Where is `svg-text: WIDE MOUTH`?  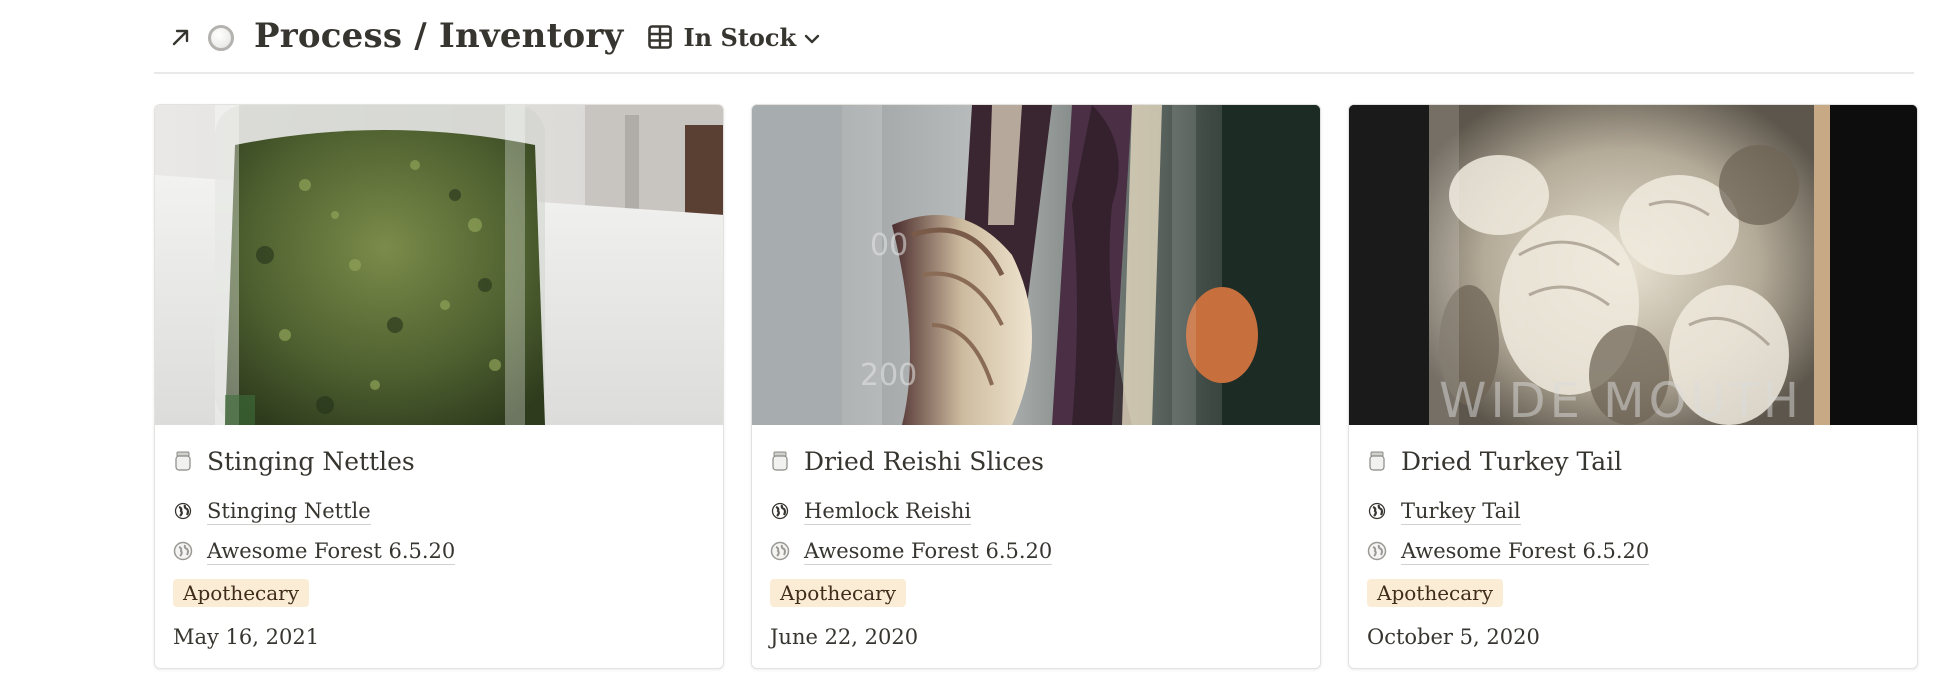
svg-text: WIDE MOUTH is located at coordinates (1621, 399).